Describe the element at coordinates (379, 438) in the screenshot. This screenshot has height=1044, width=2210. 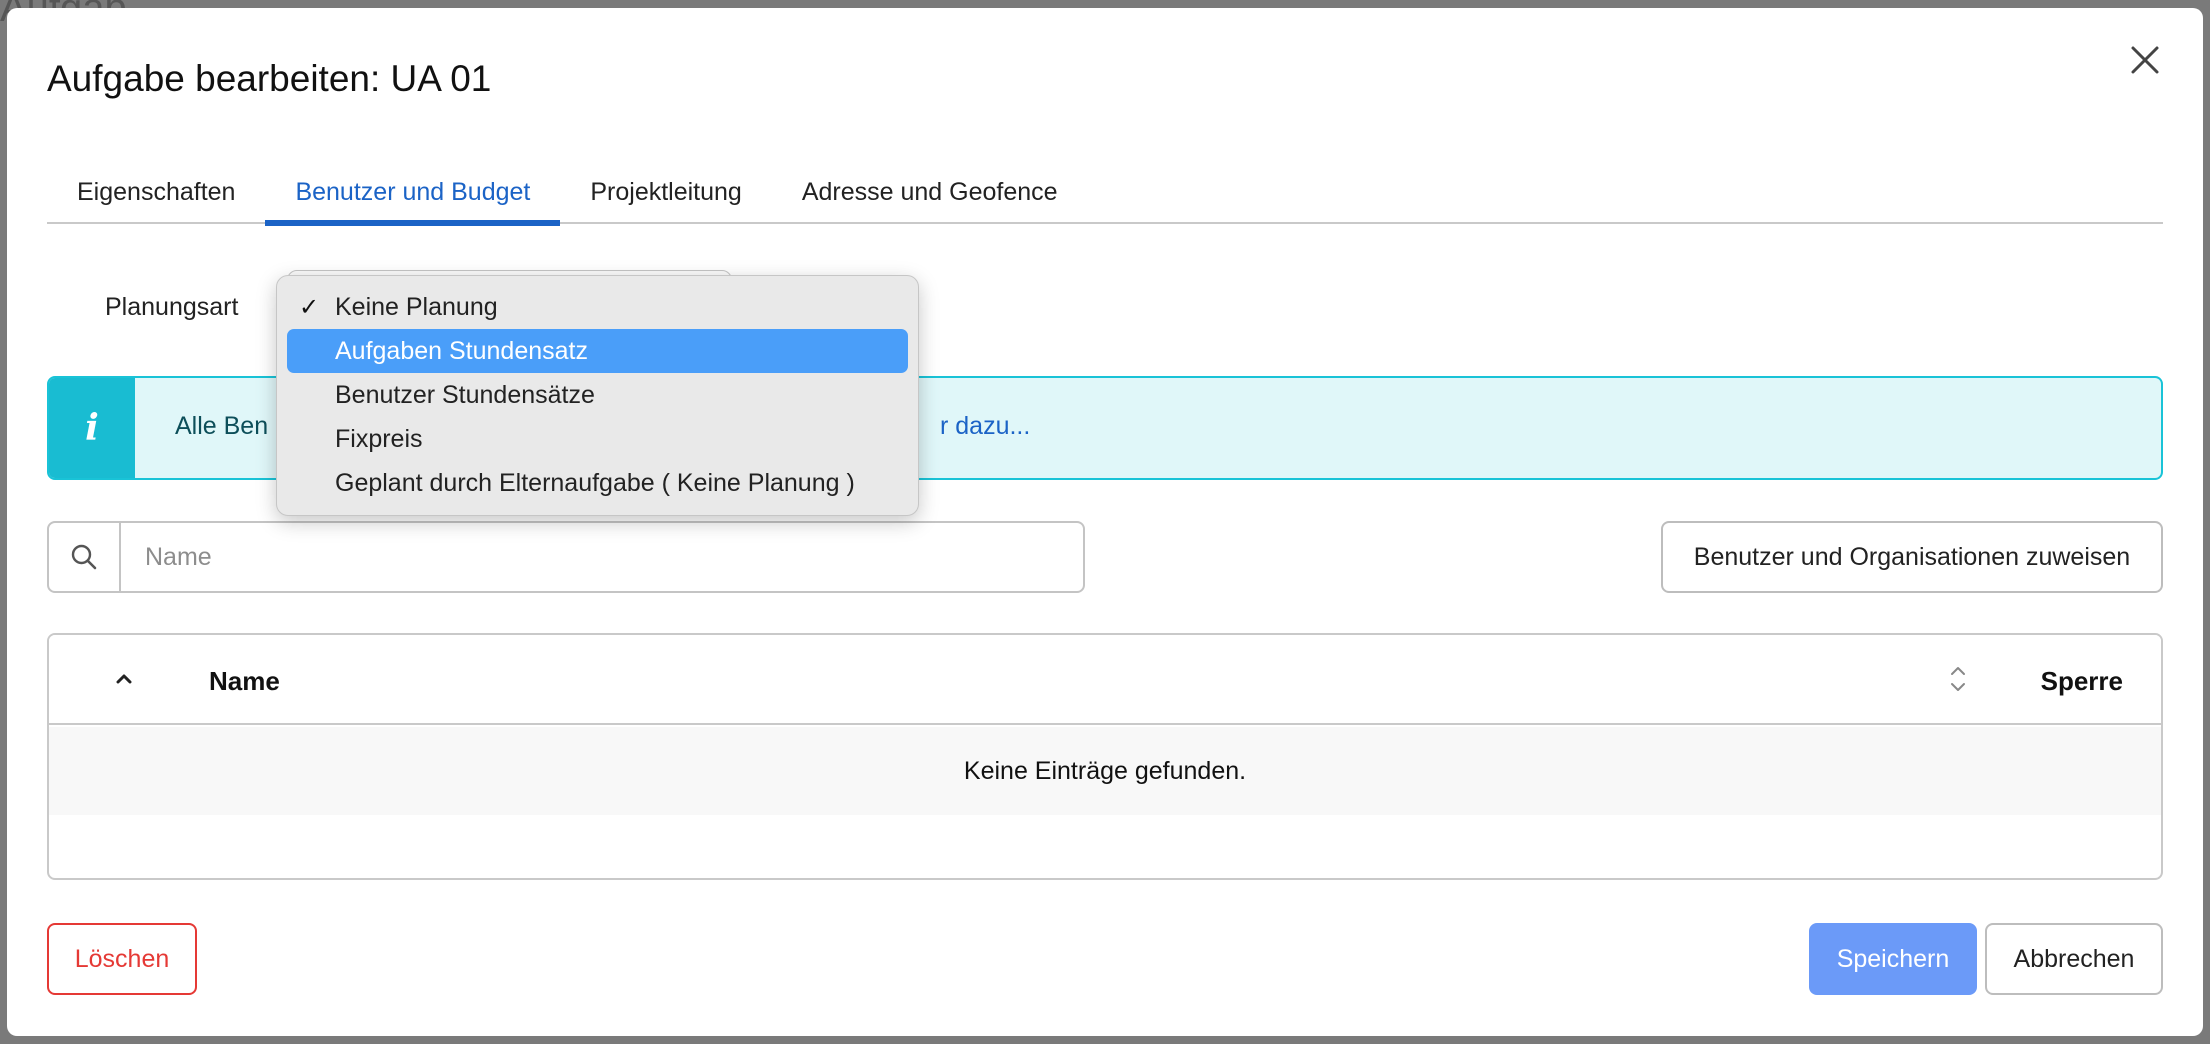
I see `dropdown-option-label: Fixpreis` at that location.